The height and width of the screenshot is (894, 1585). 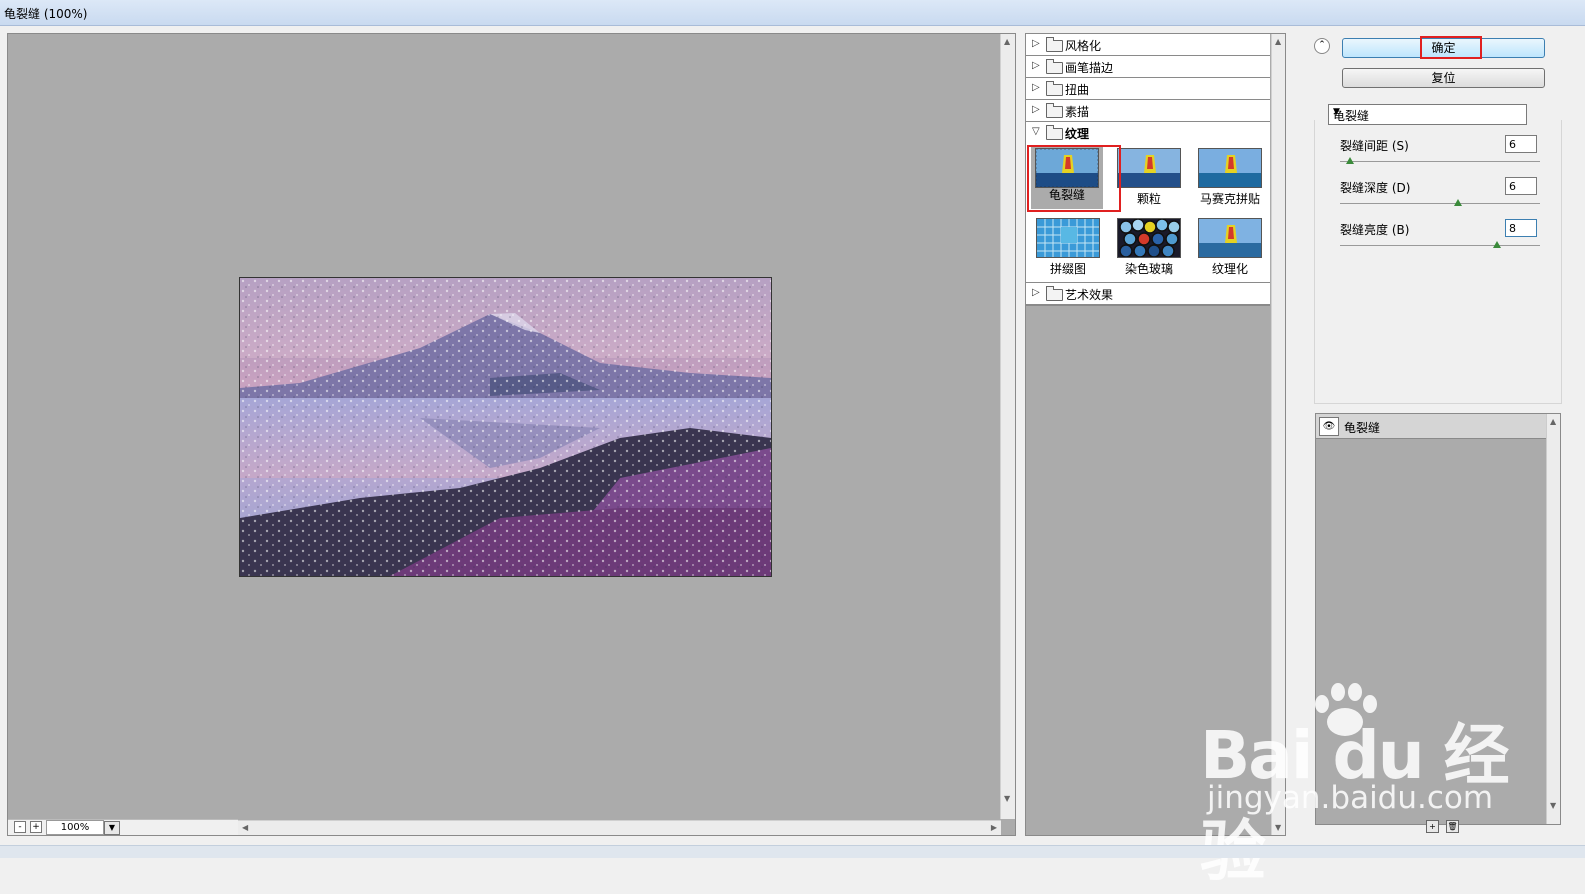 What do you see at coordinates (1007, 426) in the screenshot?
I see `preview-vertical-scrollbar: ▲ ▼` at bounding box center [1007, 426].